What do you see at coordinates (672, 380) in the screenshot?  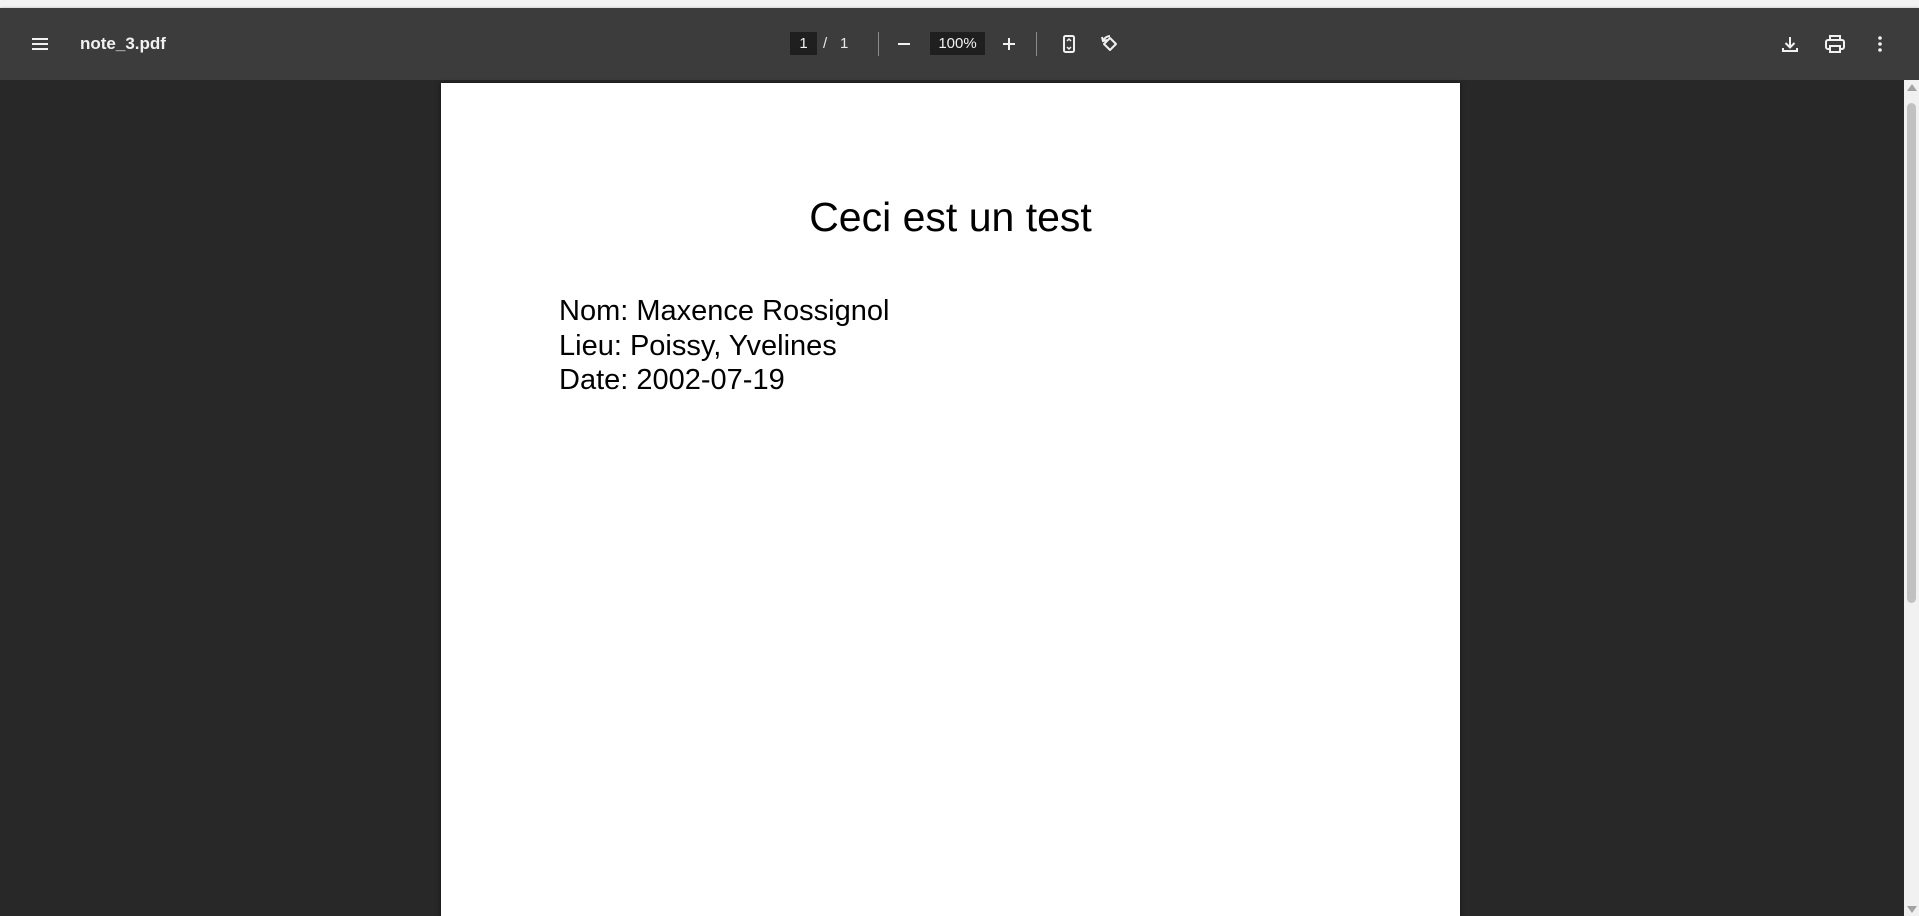 I see `document-line-date: Date: 2002-07-19` at bounding box center [672, 380].